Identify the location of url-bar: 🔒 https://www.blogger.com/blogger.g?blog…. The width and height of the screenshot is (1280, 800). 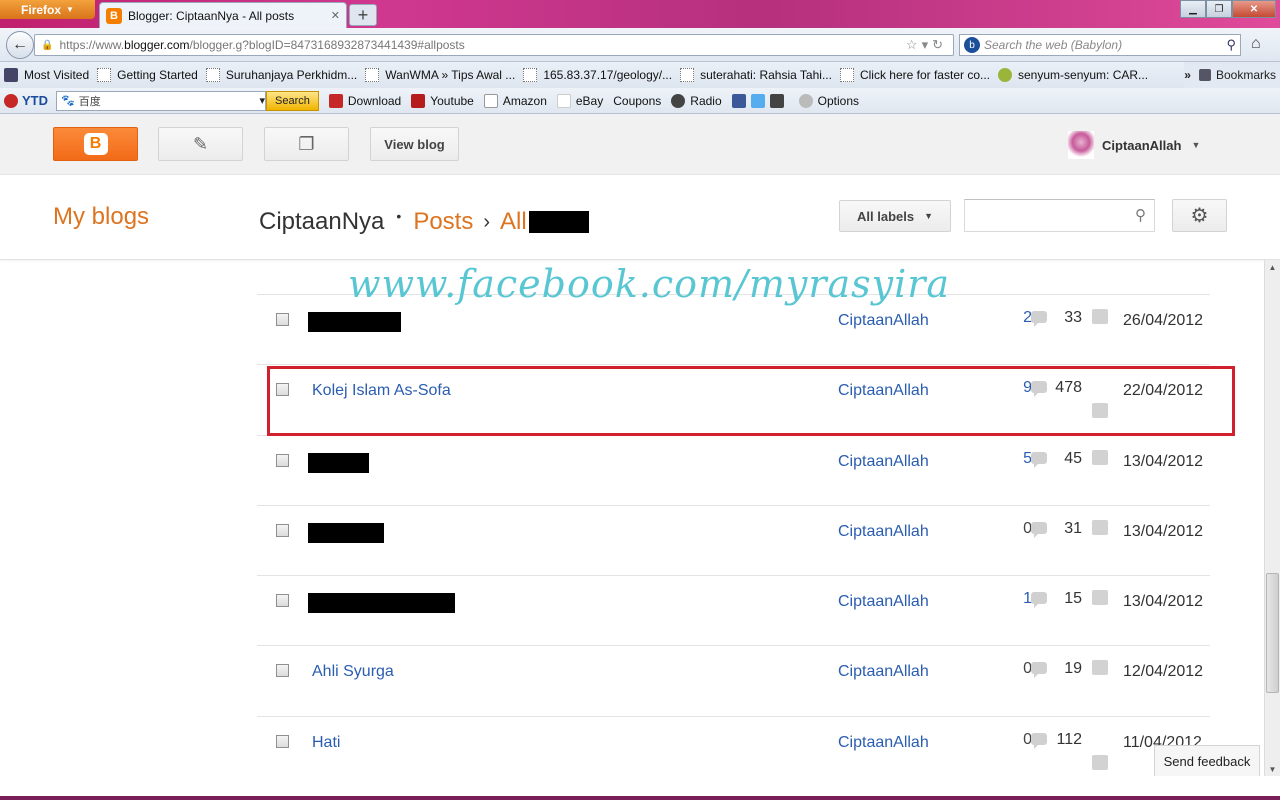
(494, 45).